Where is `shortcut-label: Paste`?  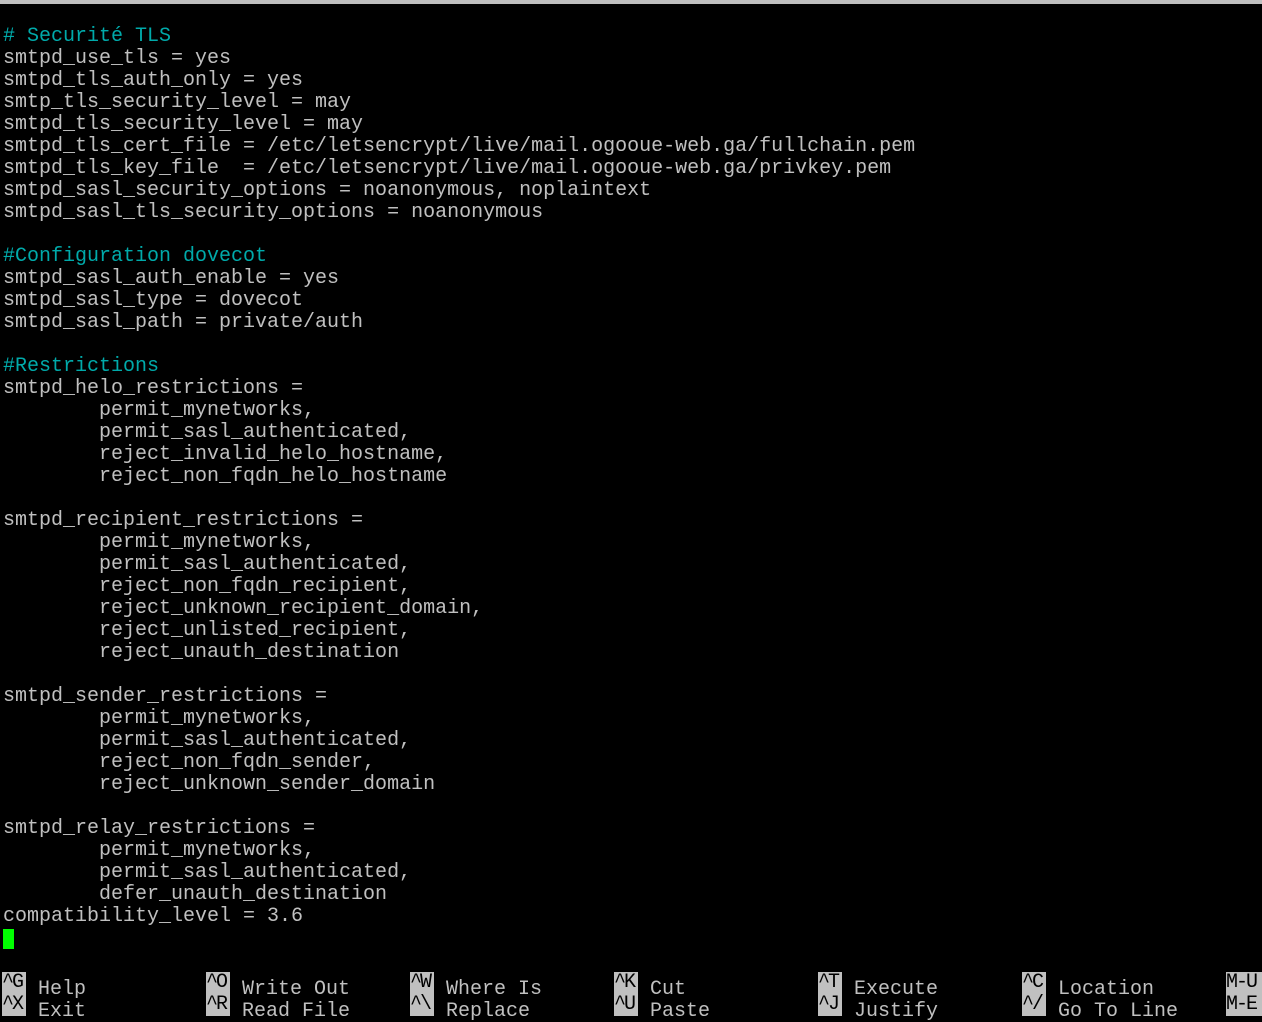
shortcut-label: Paste is located at coordinates (680, 1011).